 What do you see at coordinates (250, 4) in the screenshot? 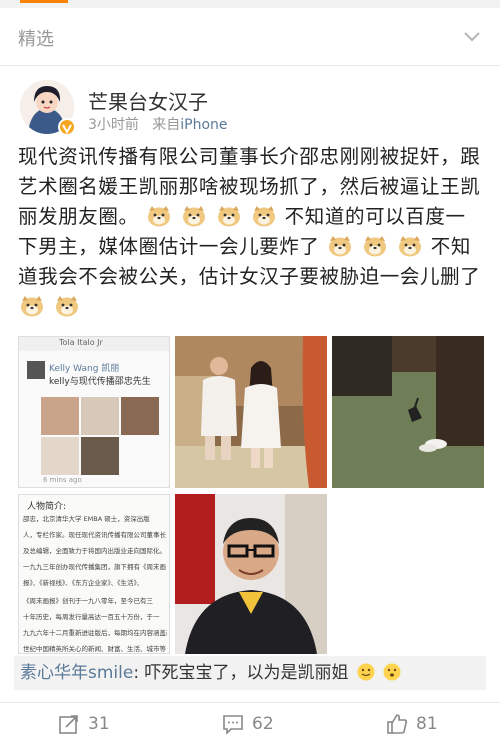
I see `top-strip` at bounding box center [250, 4].